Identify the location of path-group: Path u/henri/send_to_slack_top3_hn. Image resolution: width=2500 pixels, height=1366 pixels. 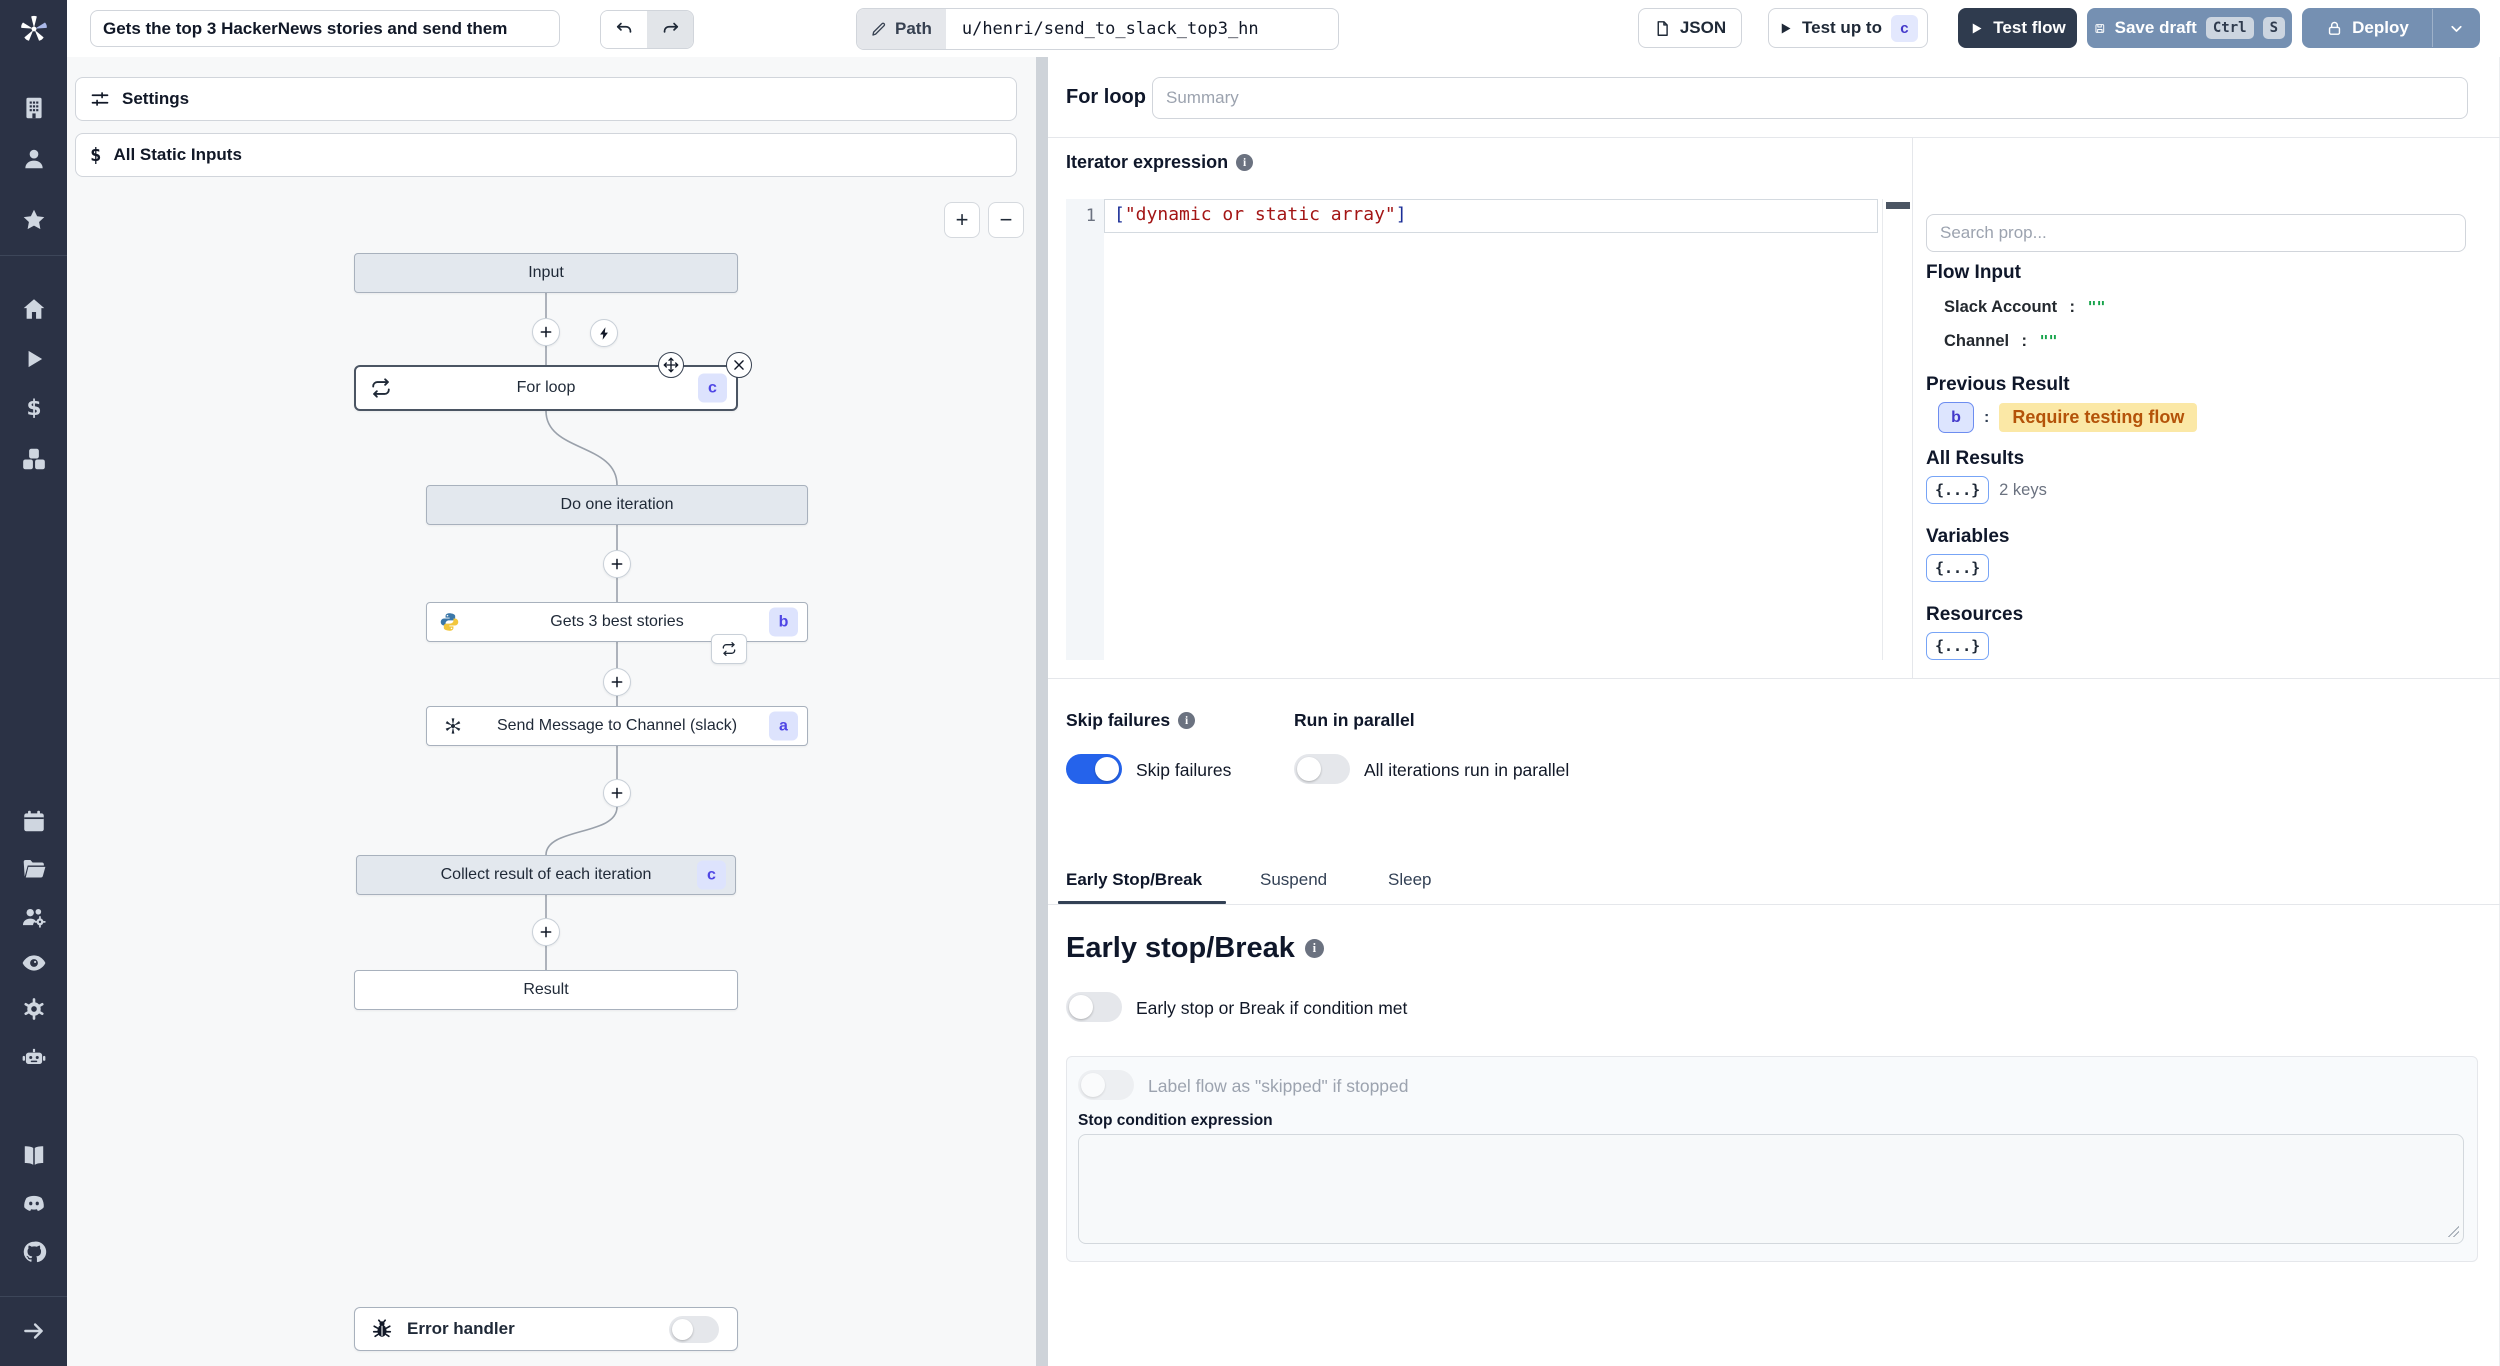
(1097, 29).